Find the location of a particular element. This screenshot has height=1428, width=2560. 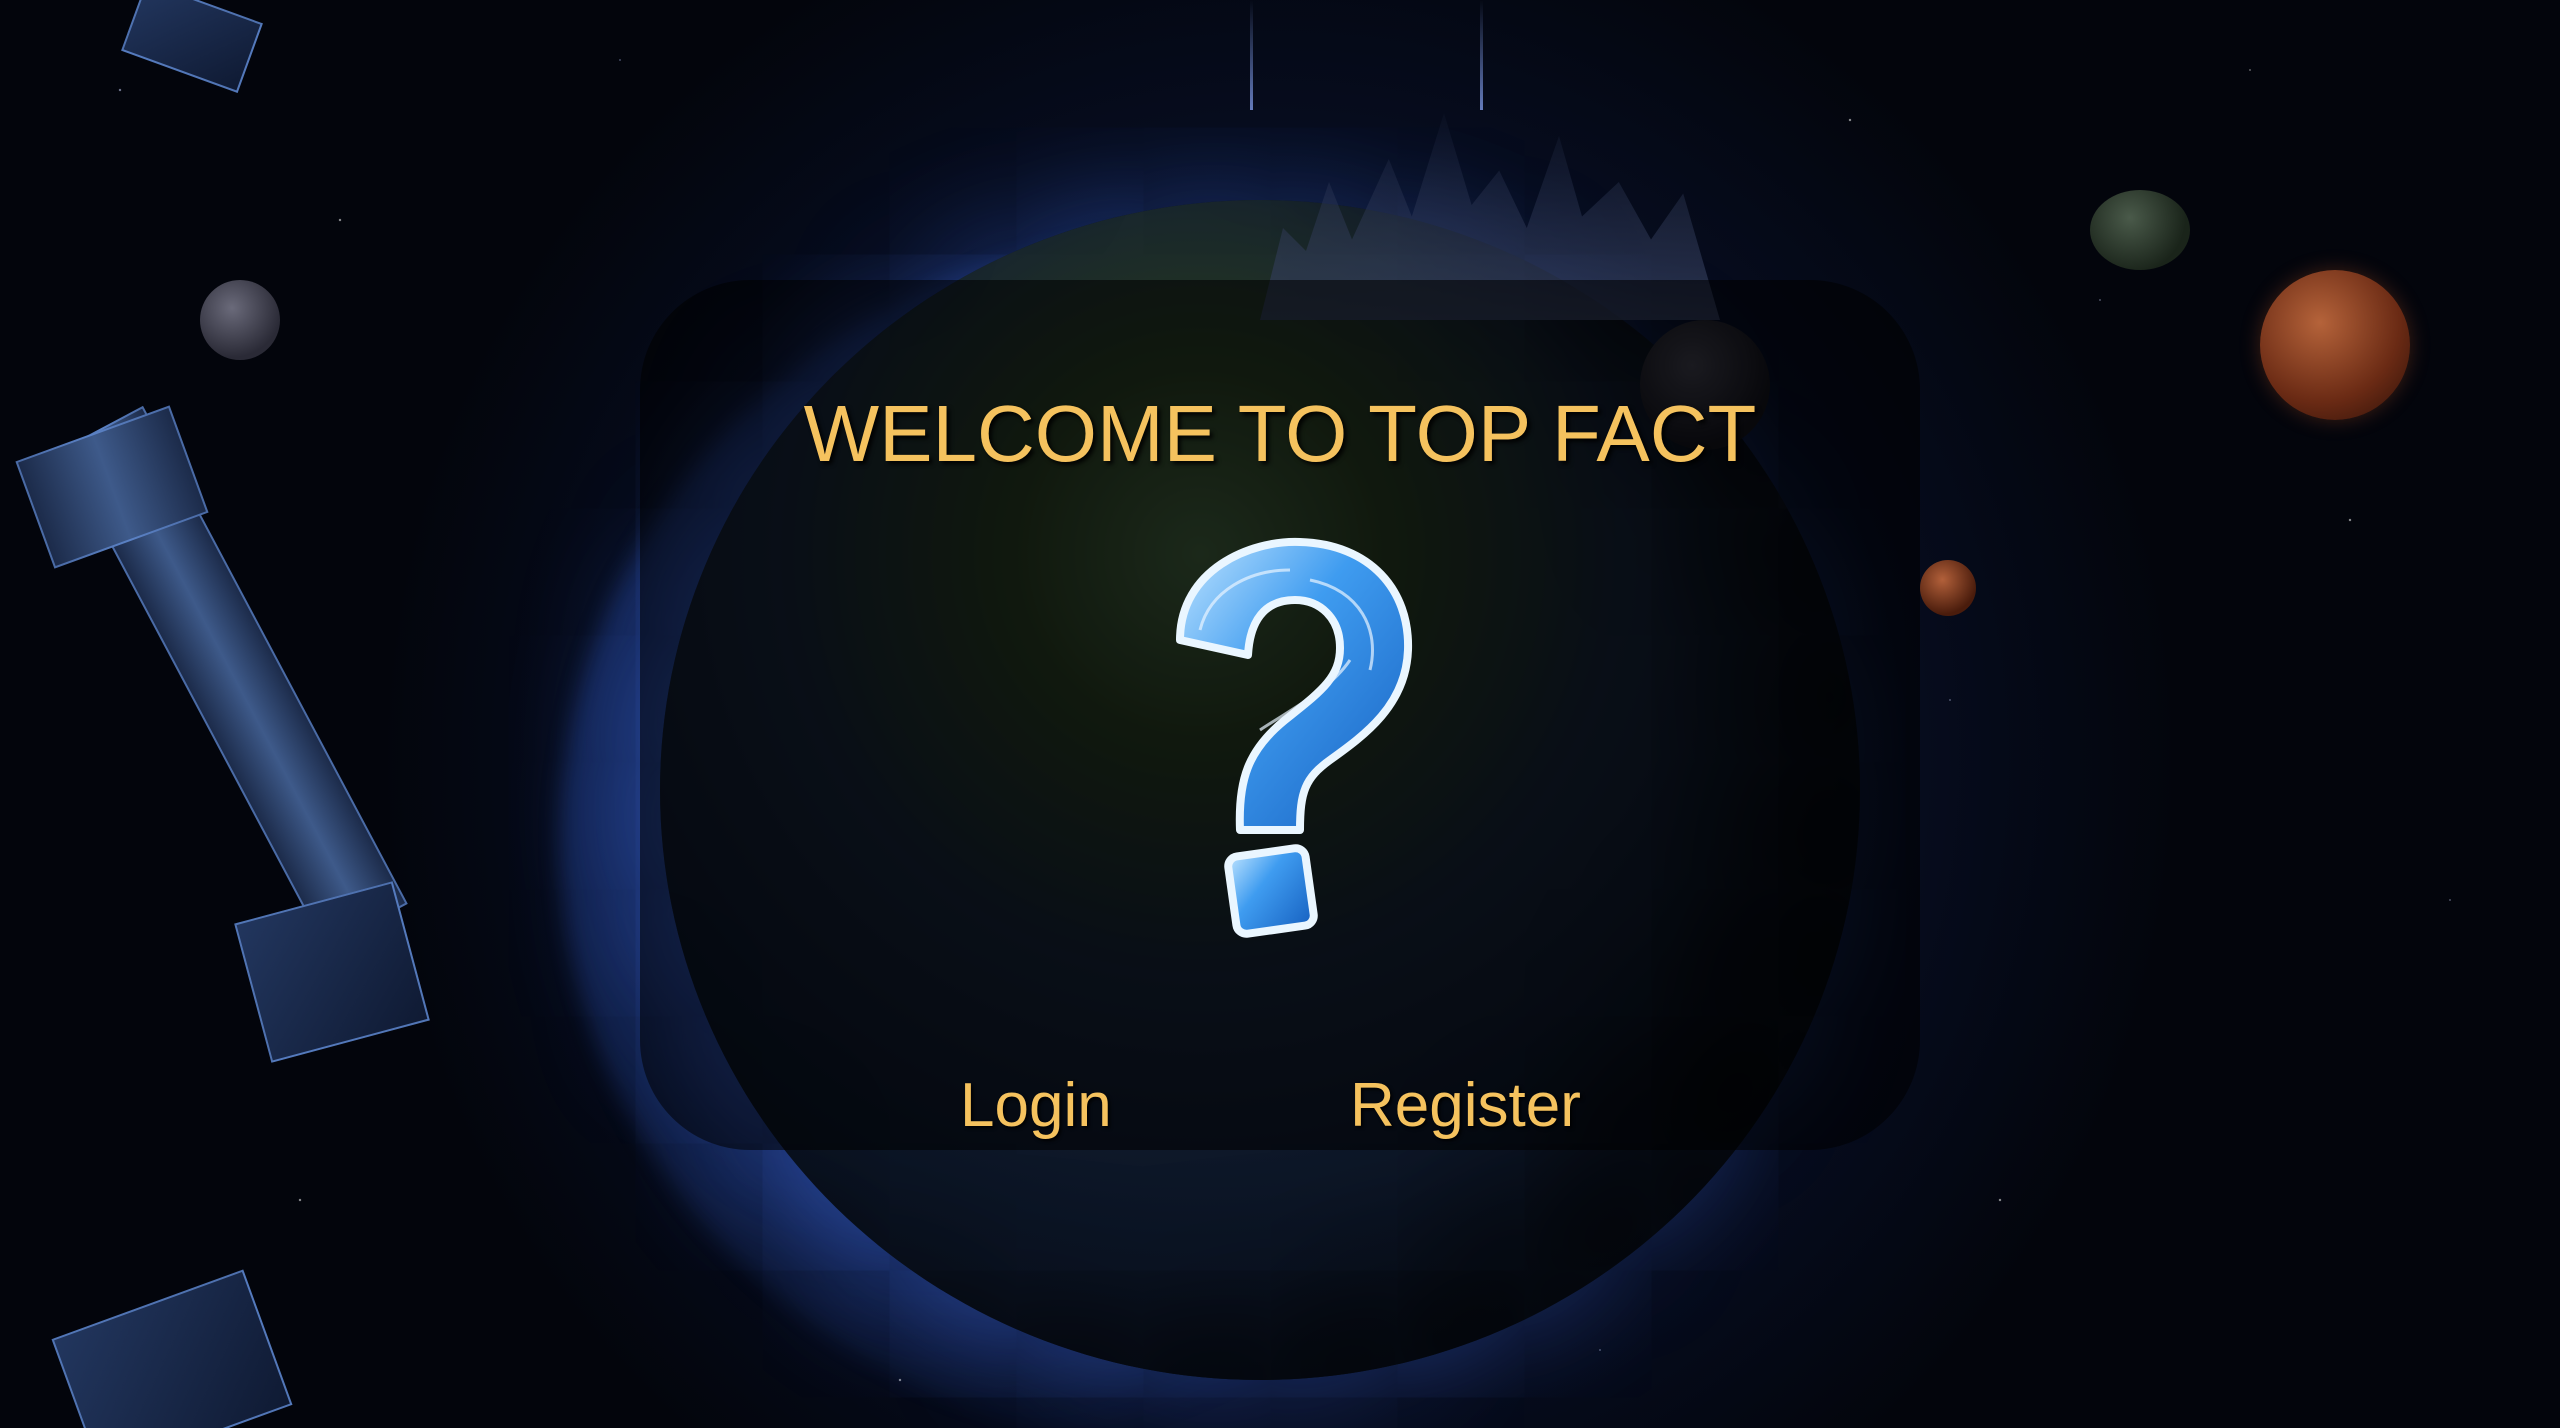

register-button: Register is located at coordinates (1465, 1105).